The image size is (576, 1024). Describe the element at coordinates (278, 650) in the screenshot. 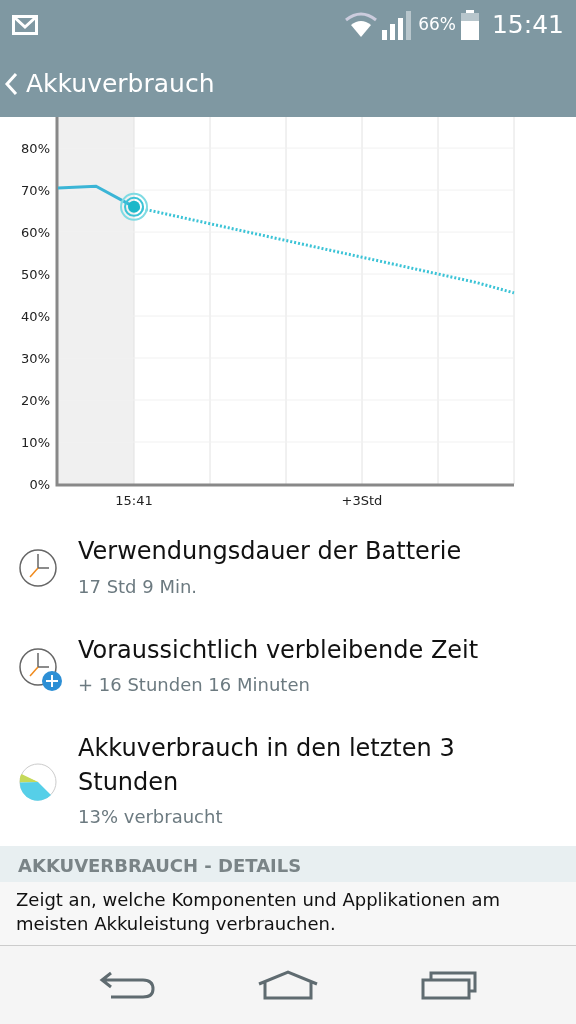

I see `item-title: Voraussichtlich verbleibende Zeit` at that location.